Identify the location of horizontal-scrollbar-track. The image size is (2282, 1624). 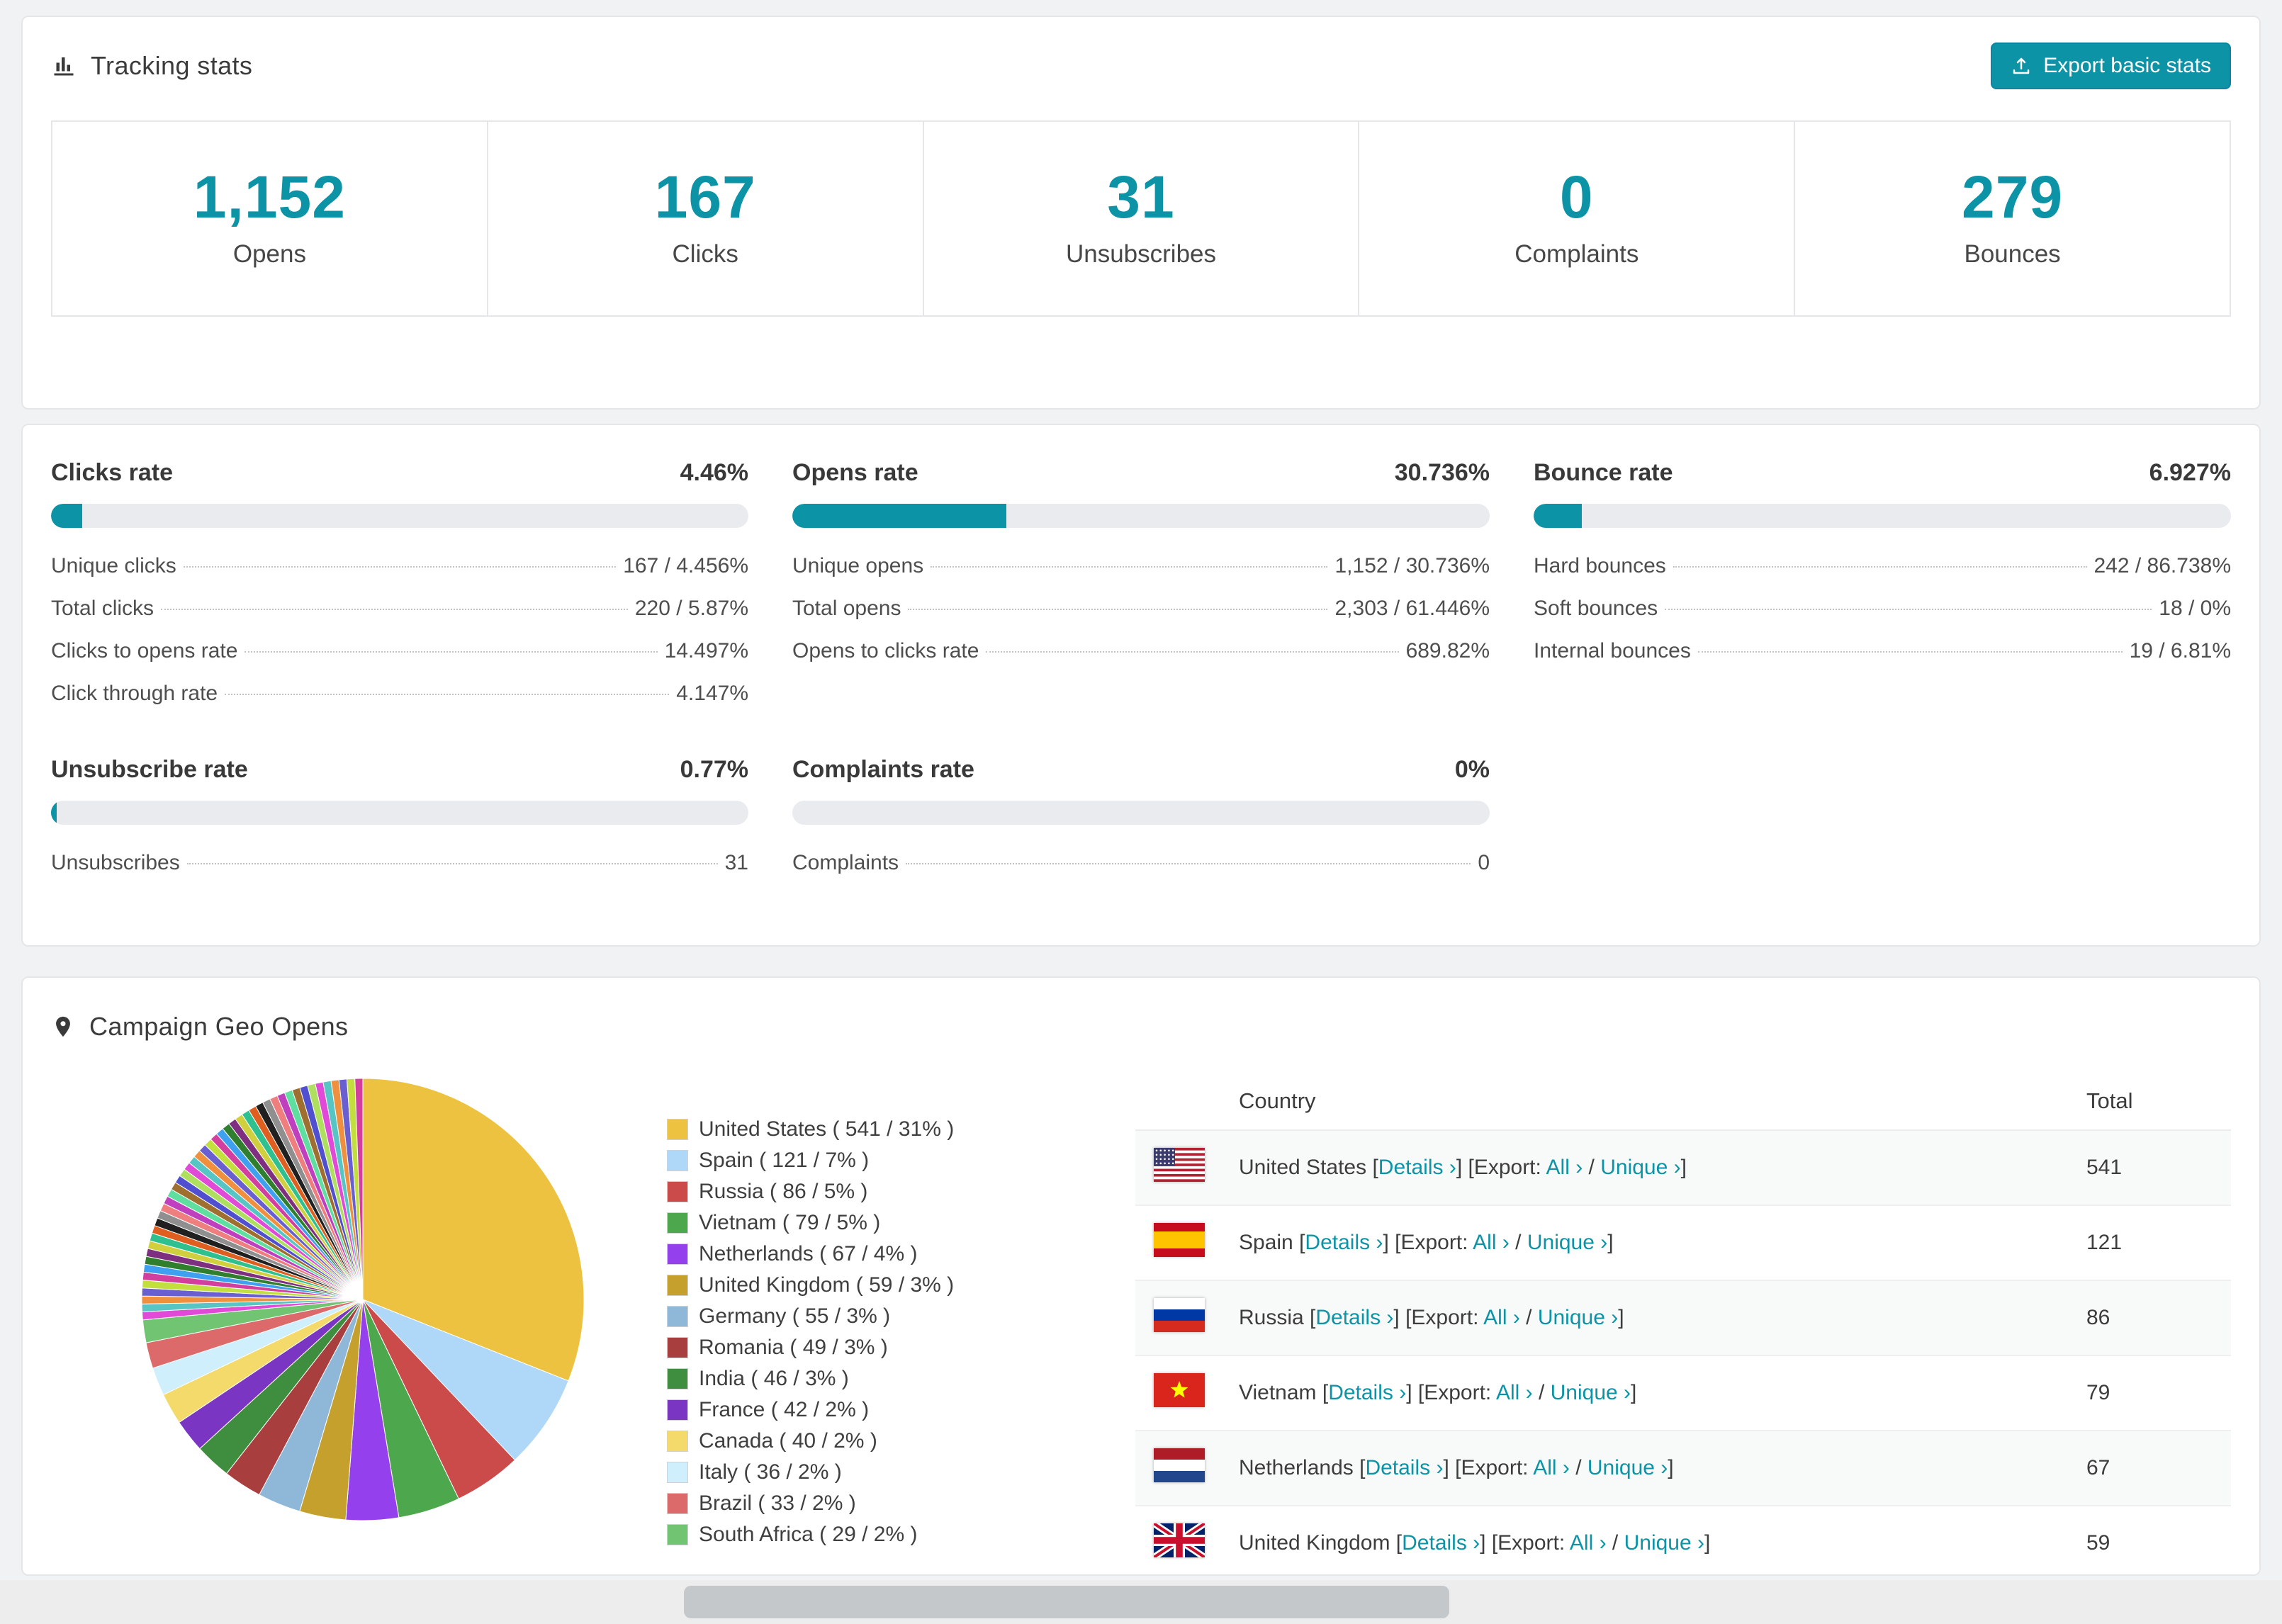
(1141, 1602).